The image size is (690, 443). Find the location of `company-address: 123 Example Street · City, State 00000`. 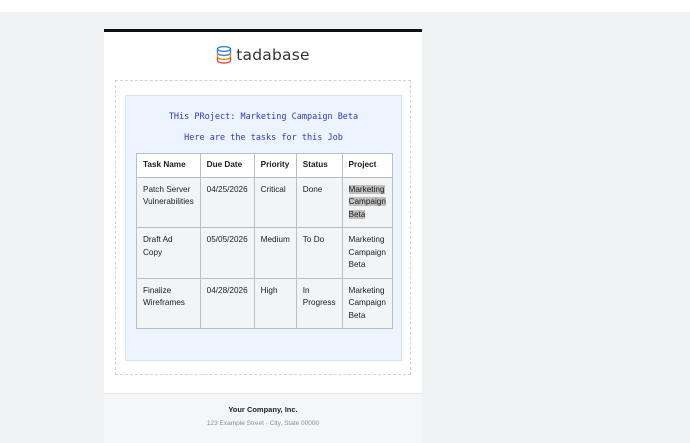

company-address: 123 Example Street · City, State 00000 is located at coordinates (263, 423).